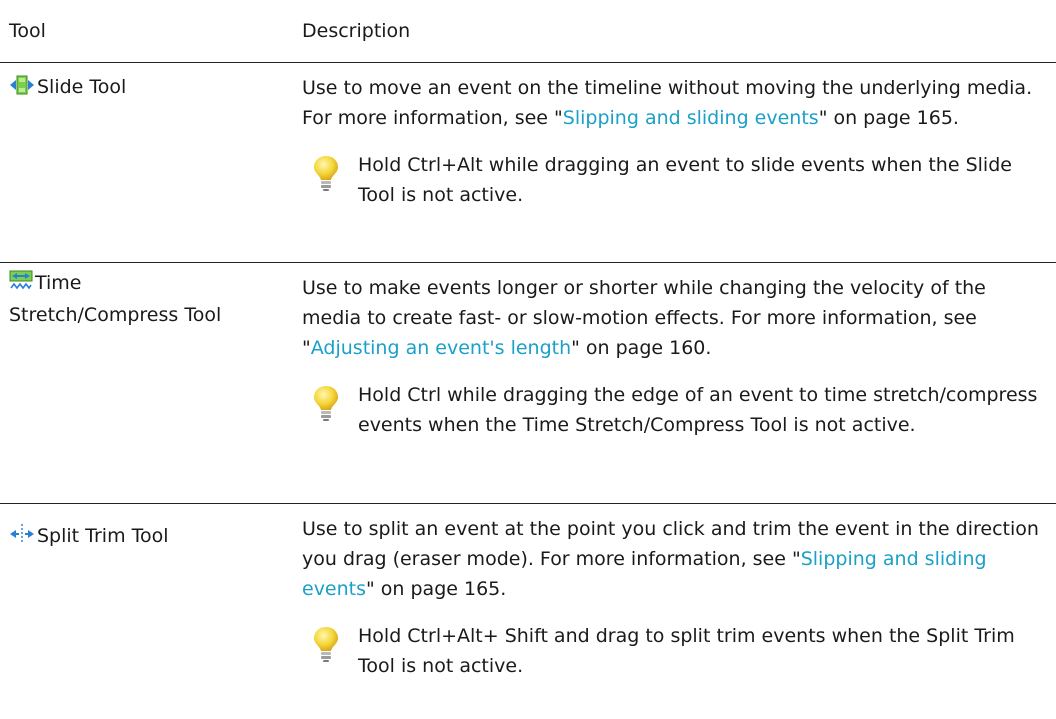 This screenshot has height=719, width=1056. Describe the element at coordinates (58, 283) in the screenshot. I see `tool-name-line-1: Time` at that location.